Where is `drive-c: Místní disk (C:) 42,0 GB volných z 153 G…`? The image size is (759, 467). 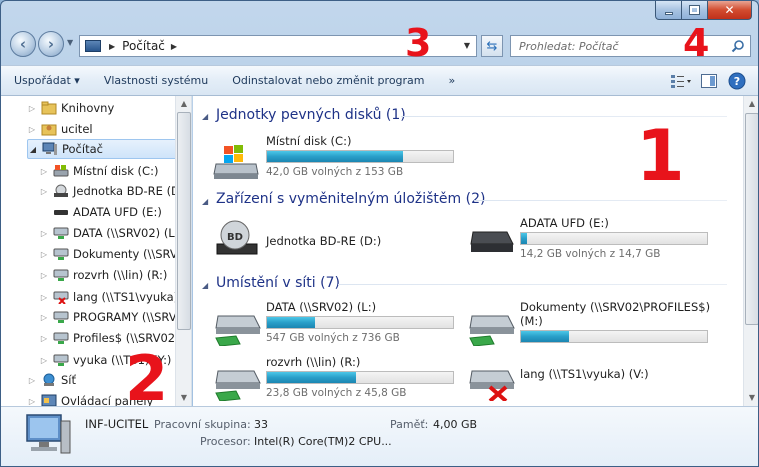
drive-c: Místní disk (C:) 42,0 GB volných z 153 G… is located at coordinates (328, 156).